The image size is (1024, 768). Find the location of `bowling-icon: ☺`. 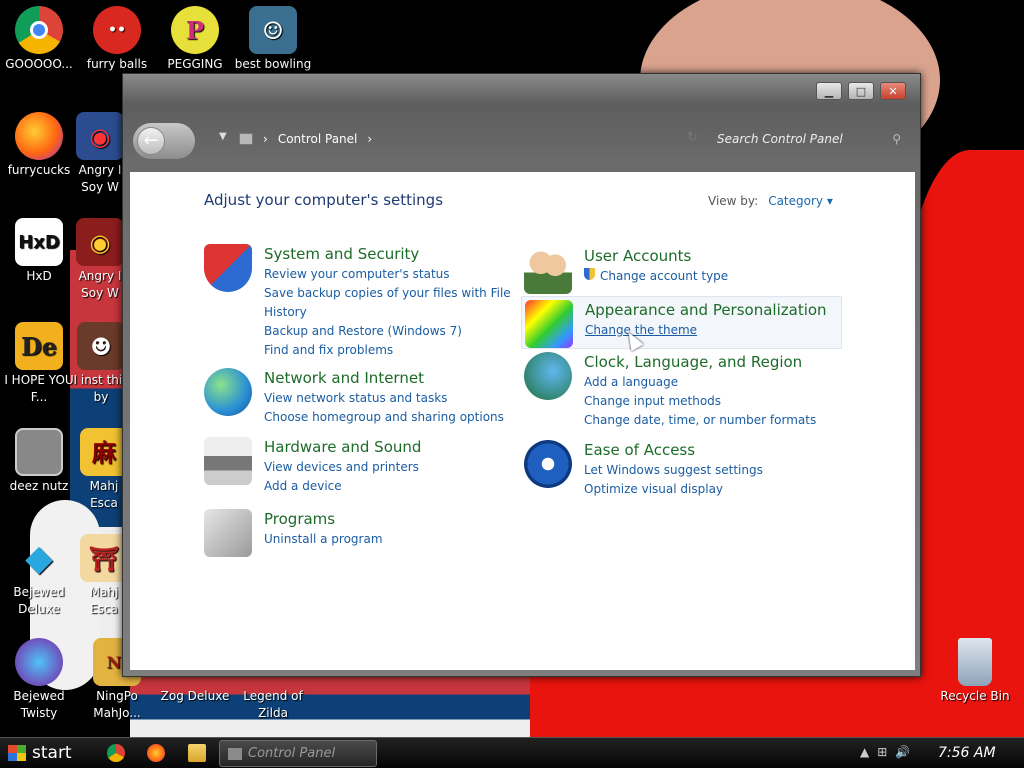

bowling-icon: ☺ is located at coordinates (273, 30).